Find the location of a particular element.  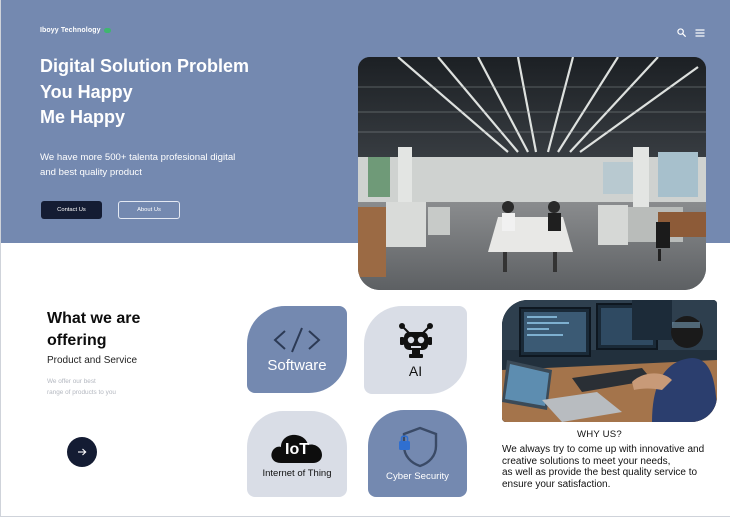

shield-lock-icon is located at coordinates (417, 446).